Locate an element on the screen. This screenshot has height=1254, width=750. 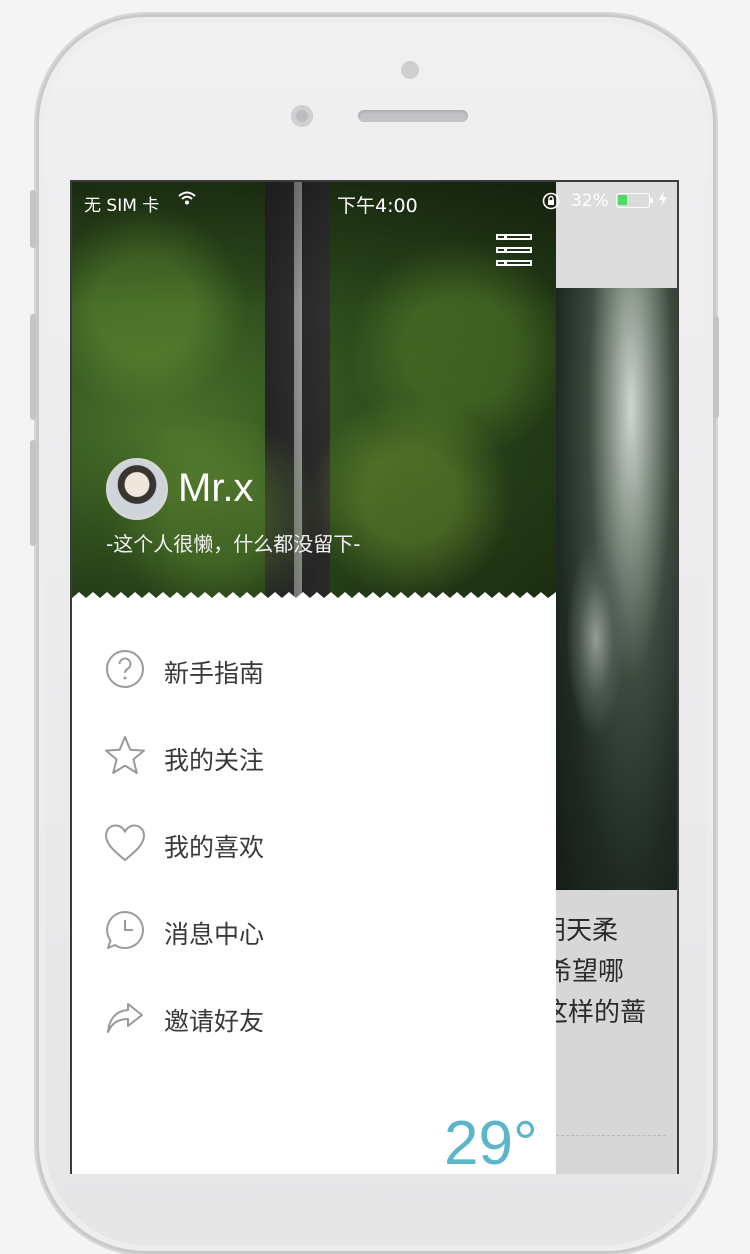
charging-icon is located at coordinates (663, 201).